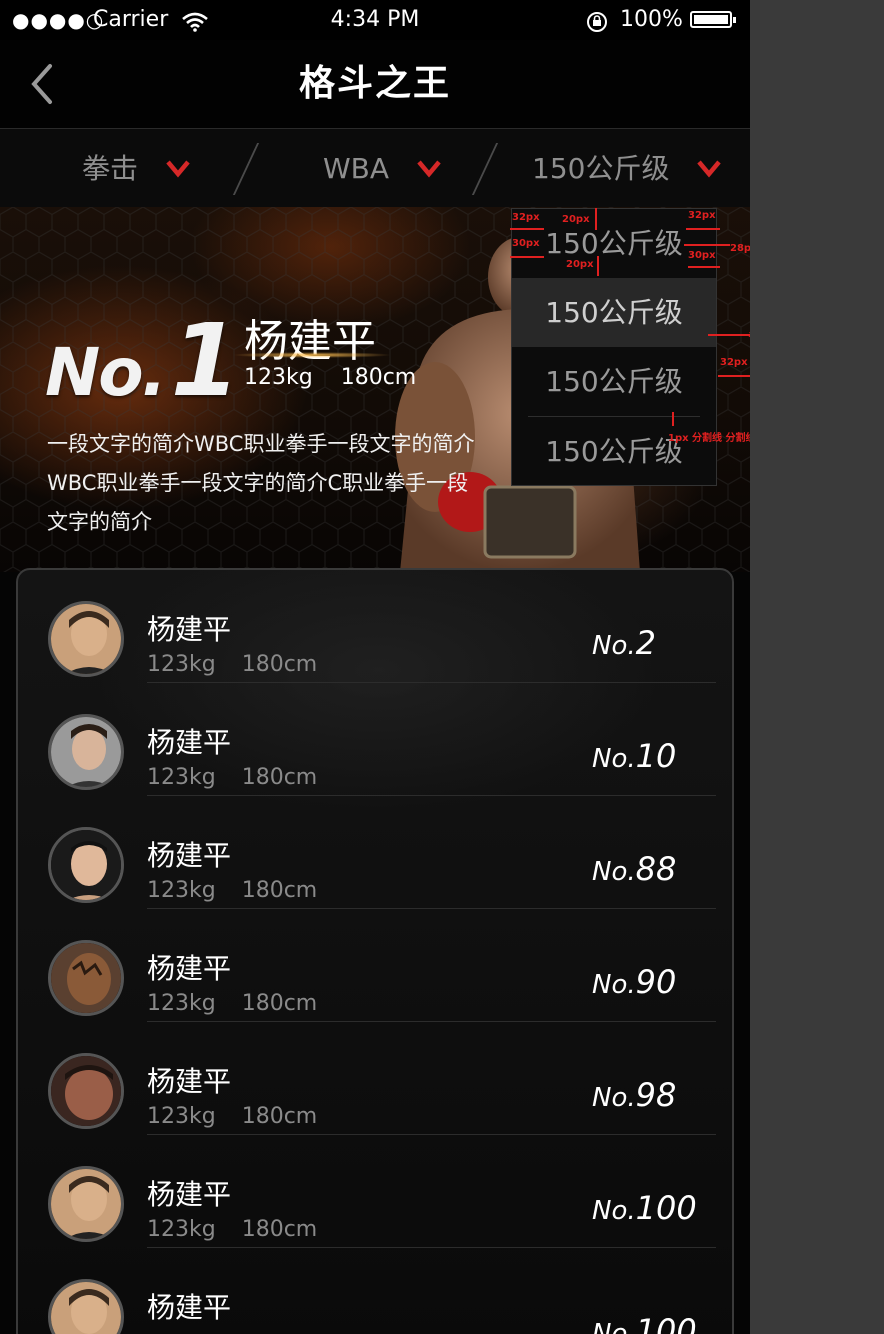 This screenshot has height=1334, width=884. I want to click on fighter-rank: No.2, so click(624, 643).